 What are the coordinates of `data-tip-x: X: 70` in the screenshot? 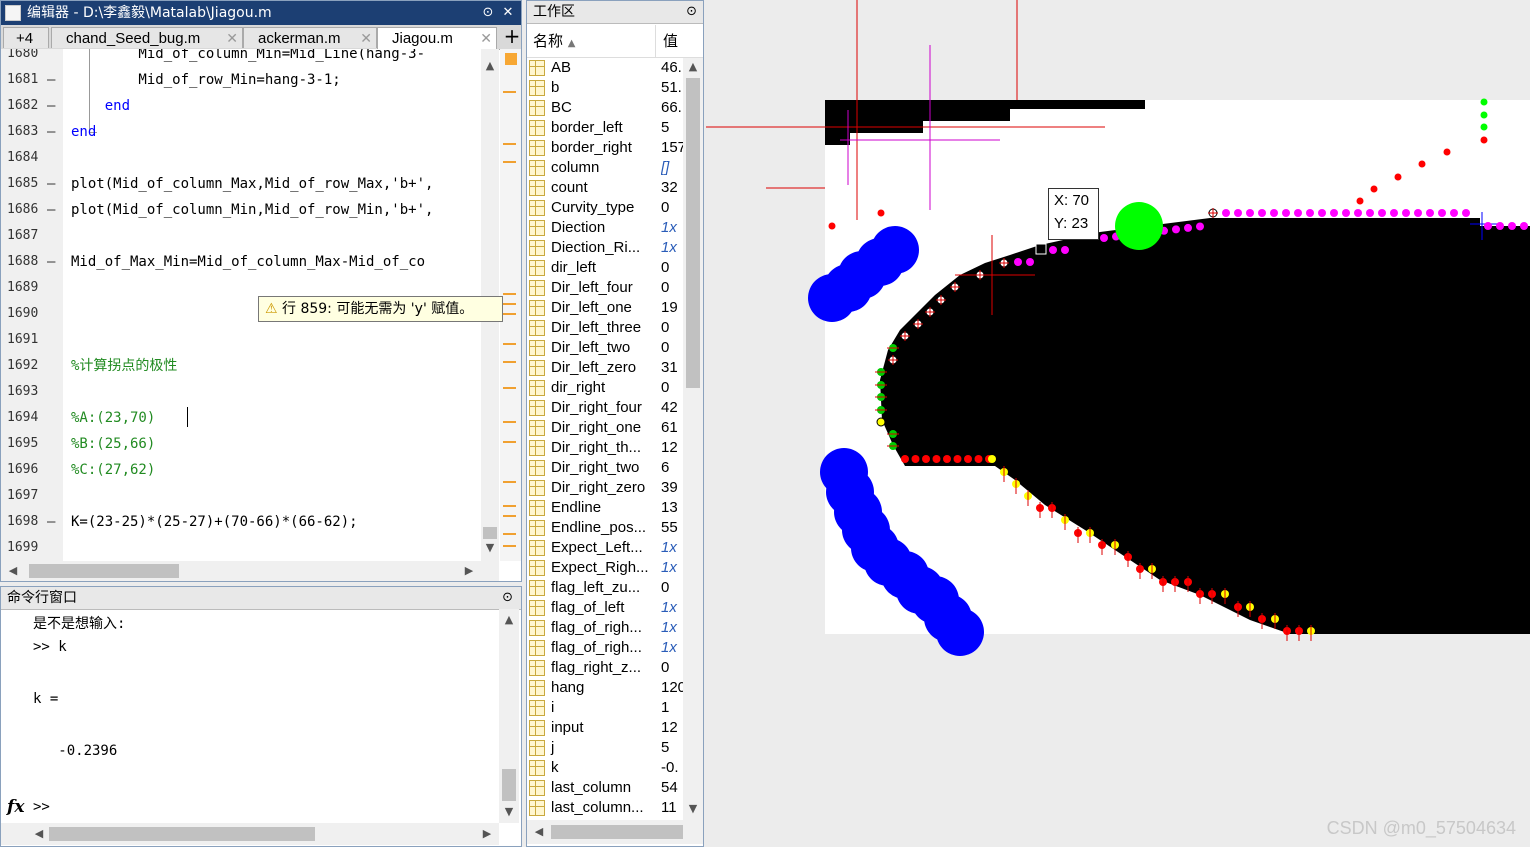 It's located at (1072, 200).